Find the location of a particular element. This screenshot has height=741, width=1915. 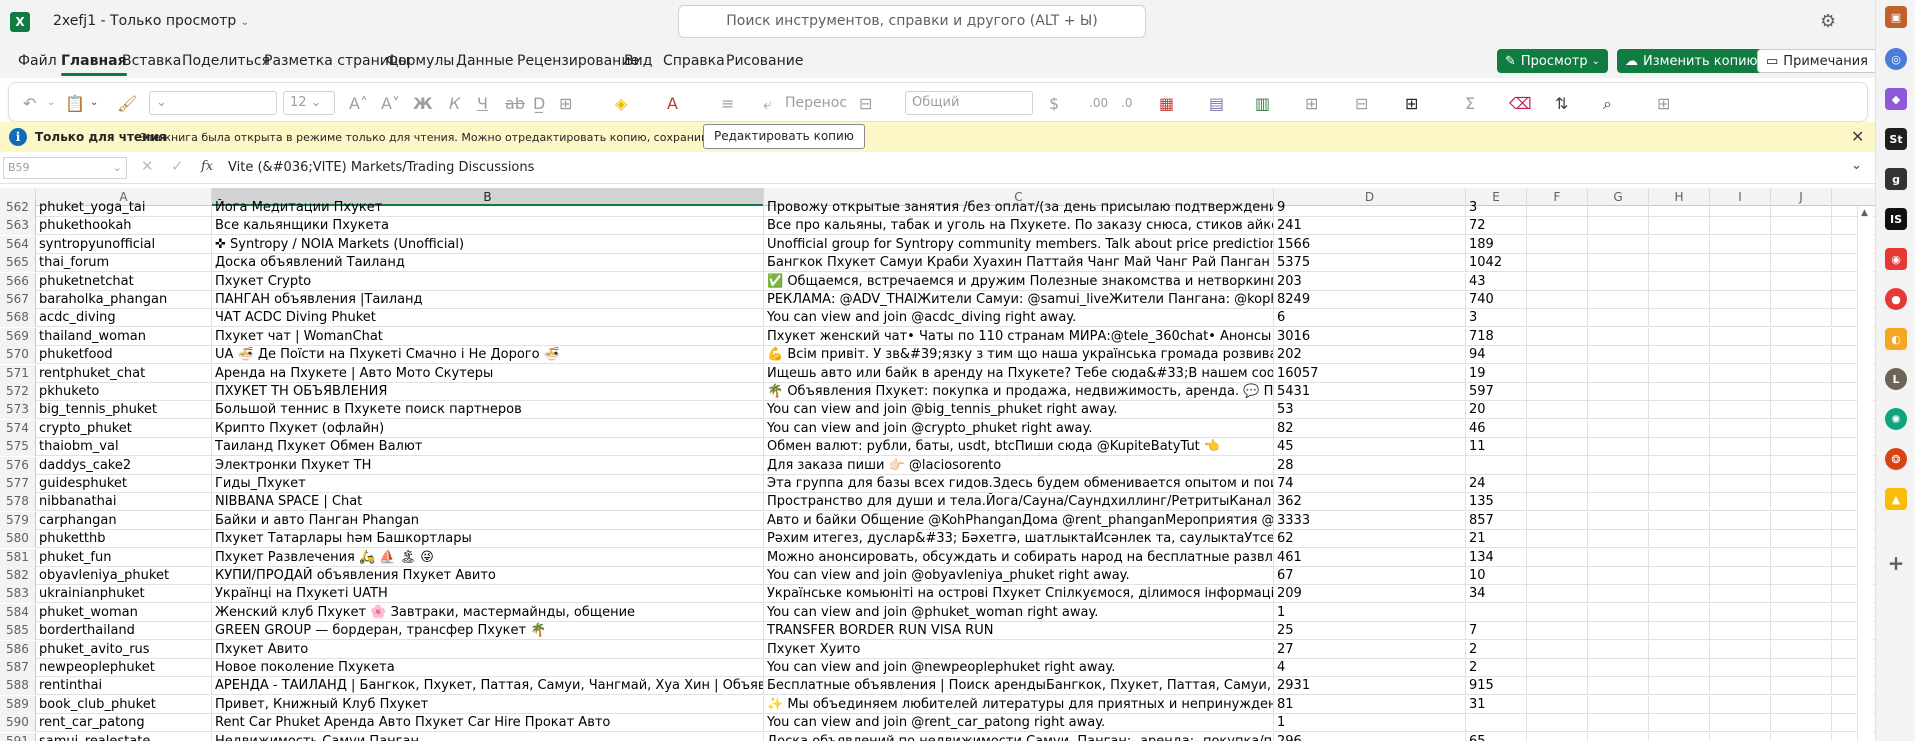

red-app-icon: ◉ is located at coordinates (1896, 259).